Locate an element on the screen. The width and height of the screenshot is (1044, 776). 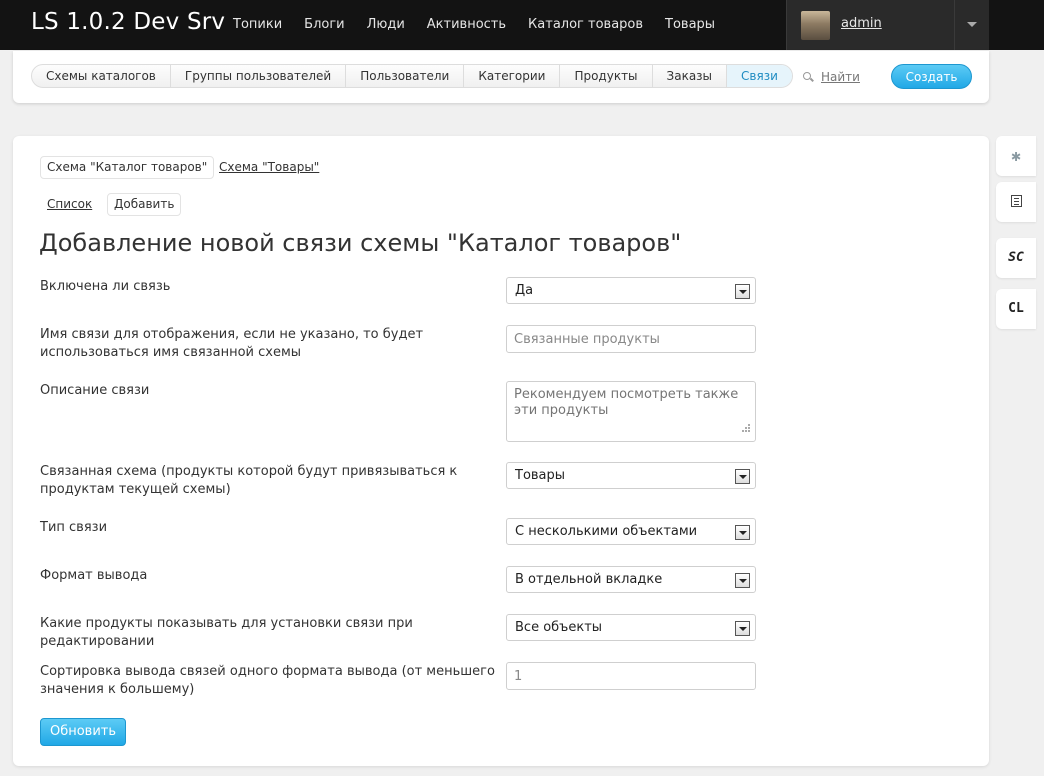
nav-item-activity: Активность is located at coordinates (466, 24).